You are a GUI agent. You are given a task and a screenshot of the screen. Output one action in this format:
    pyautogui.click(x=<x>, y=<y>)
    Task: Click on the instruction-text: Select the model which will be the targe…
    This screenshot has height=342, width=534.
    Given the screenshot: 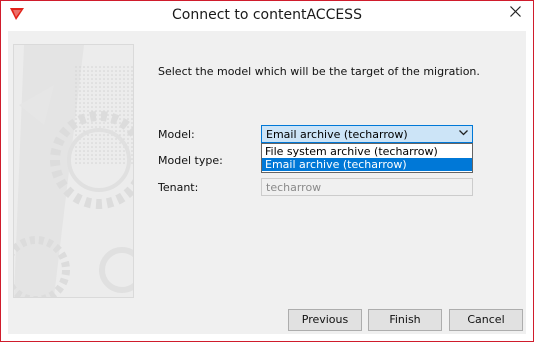 What is the action you would take?
    pyautogui.click(x=319, y=71)
    